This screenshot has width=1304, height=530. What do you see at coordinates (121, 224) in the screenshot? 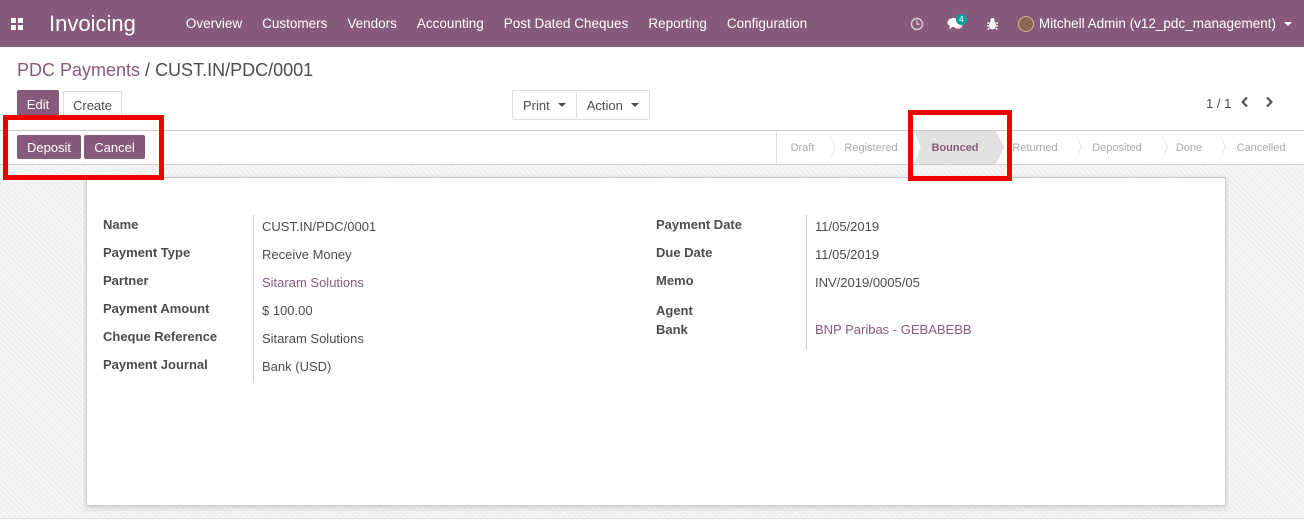
I see `name-label: Name` at bounding box center [121, 224].